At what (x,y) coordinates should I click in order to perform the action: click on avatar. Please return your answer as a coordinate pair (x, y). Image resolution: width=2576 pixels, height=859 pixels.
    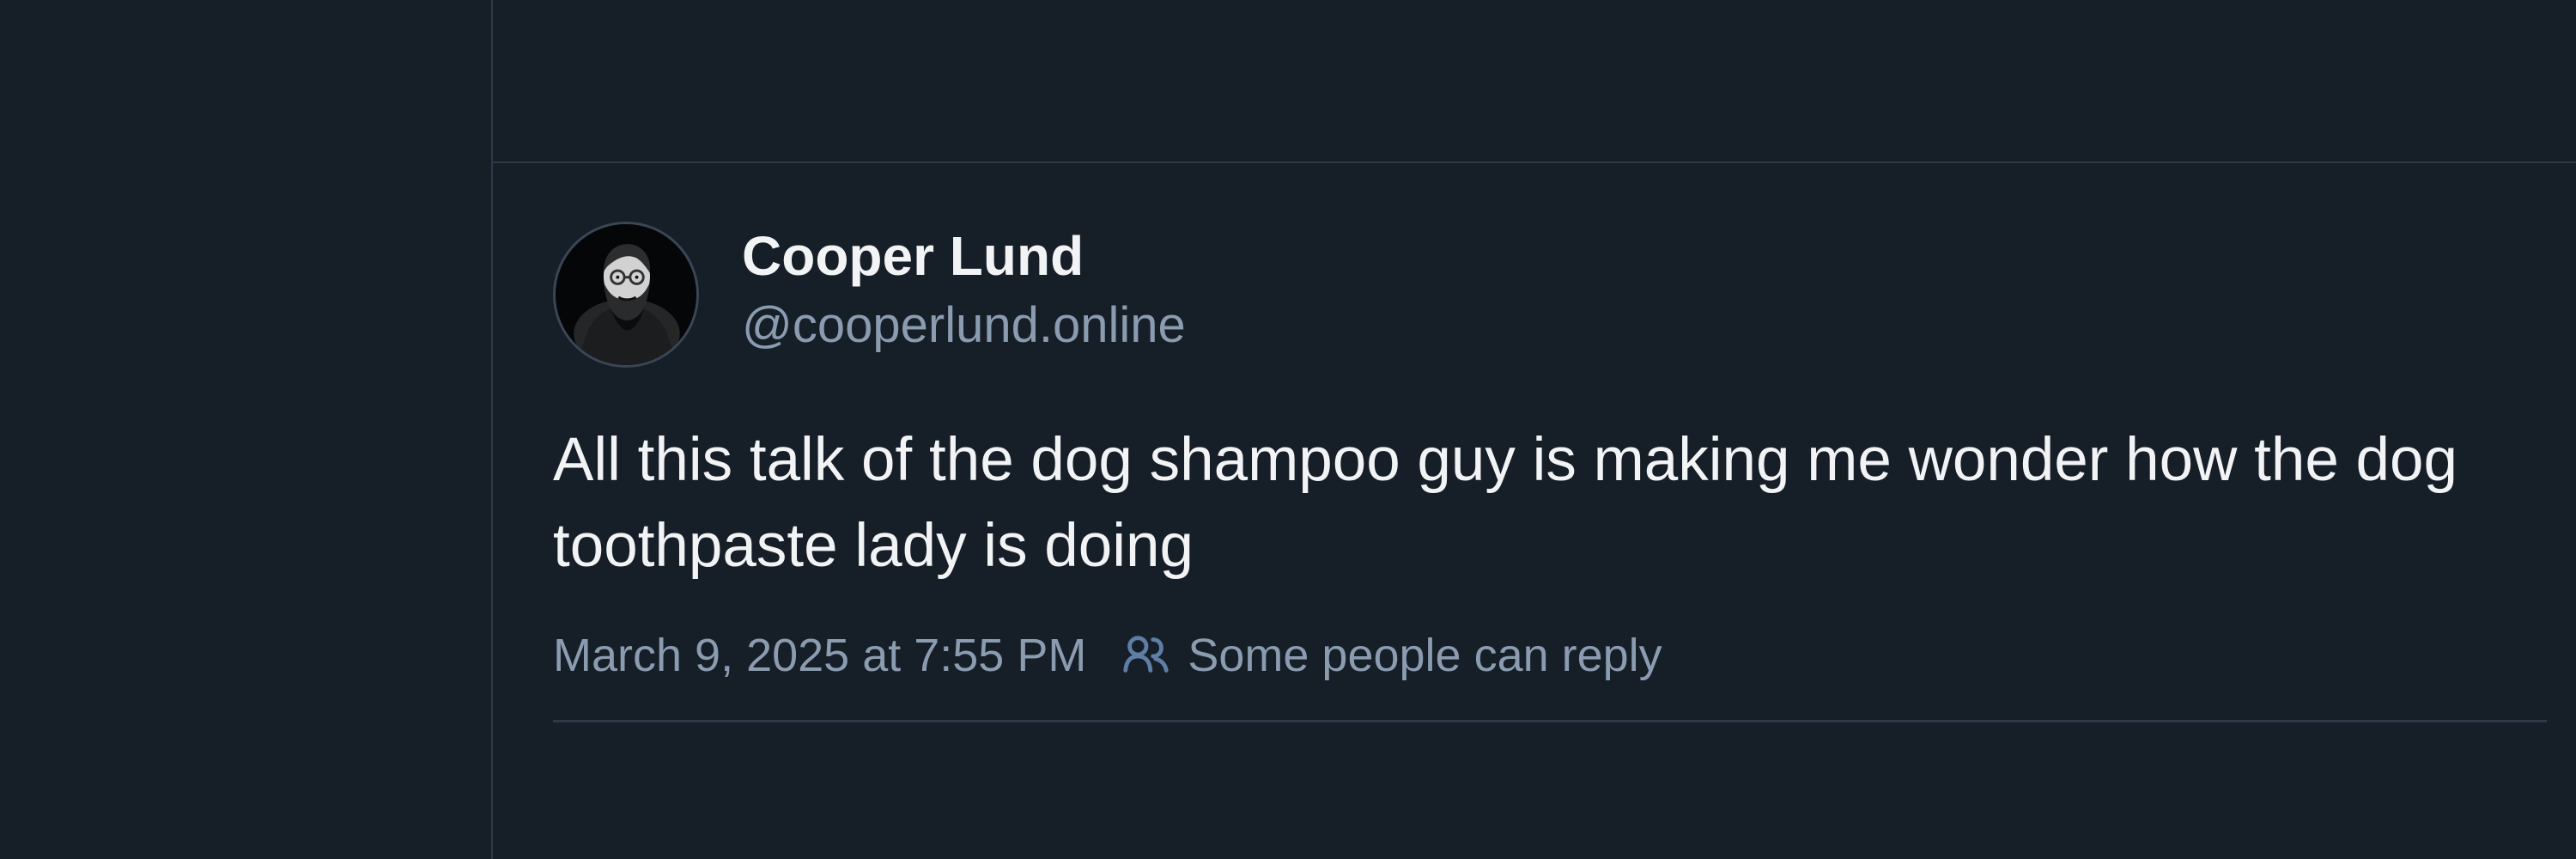
    Looking at the image, I should click on (626, 295).